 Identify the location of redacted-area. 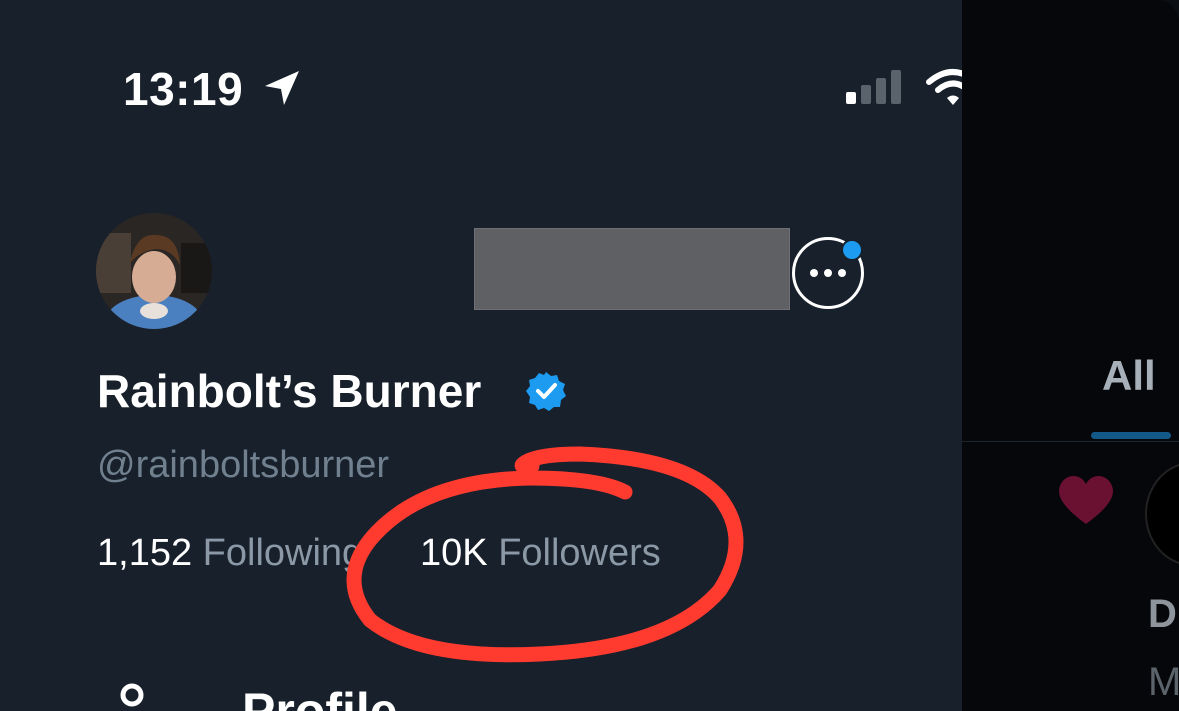
(632, 269).